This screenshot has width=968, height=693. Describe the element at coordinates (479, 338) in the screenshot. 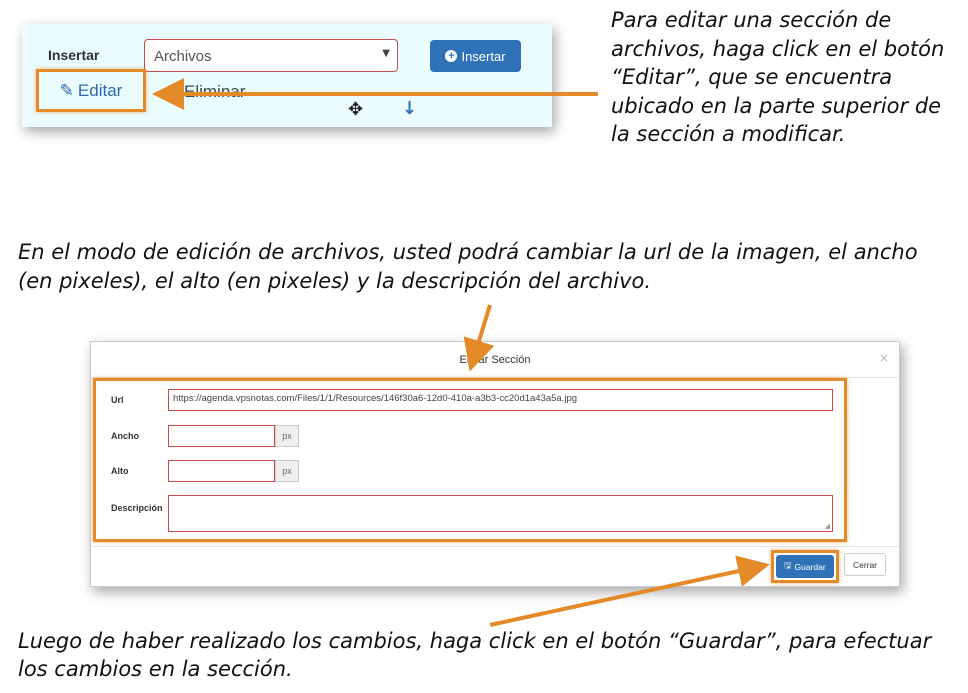

I see `arrow-to-form` at that location.